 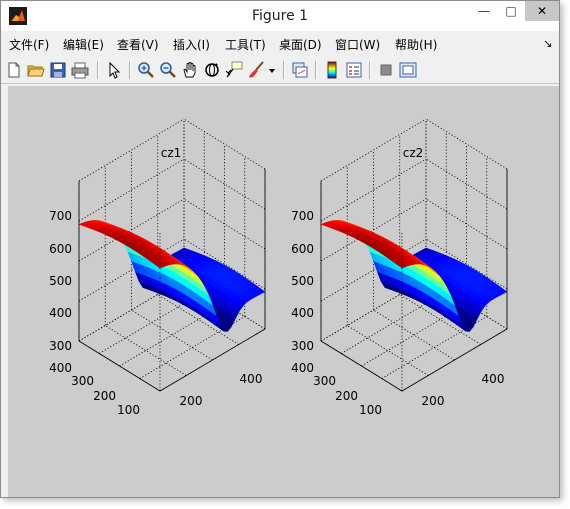 What do you see at coordinates (511, 11) in the screenshot?
I see `maximize-button: □` at bounding box center [511, 11].